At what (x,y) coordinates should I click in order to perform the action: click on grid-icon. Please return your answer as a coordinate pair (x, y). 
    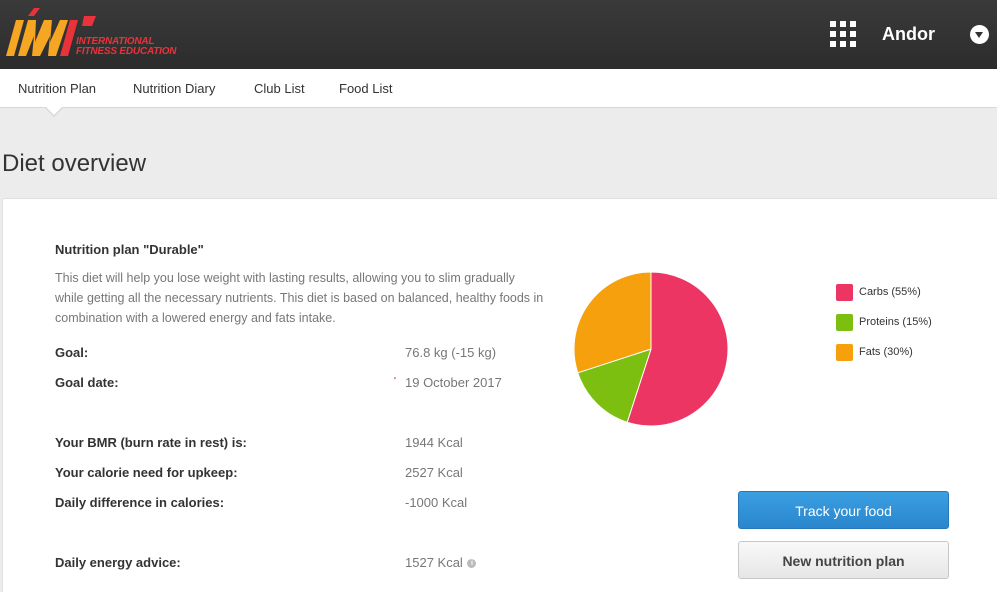
    Looking at the image, I should click on (844, 35).